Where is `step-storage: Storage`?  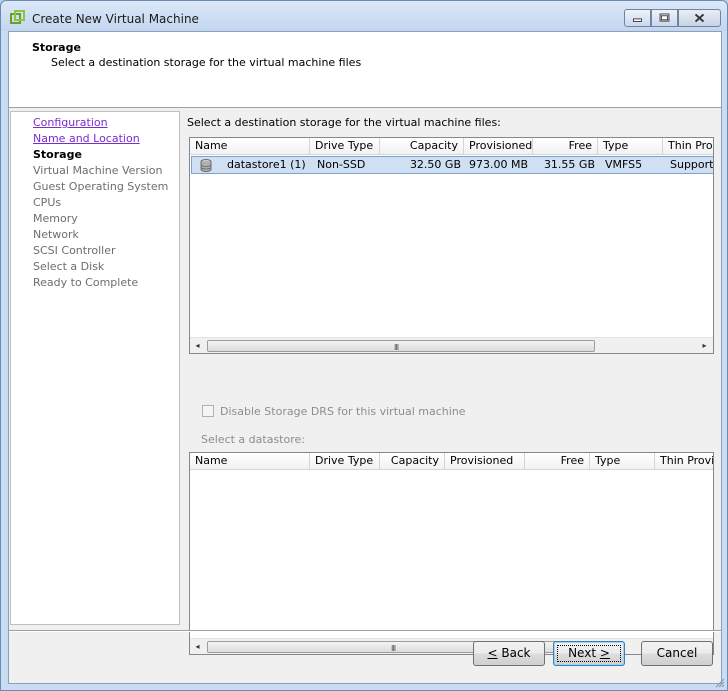
step-storage: Storage is located at coordinates (57, 154).